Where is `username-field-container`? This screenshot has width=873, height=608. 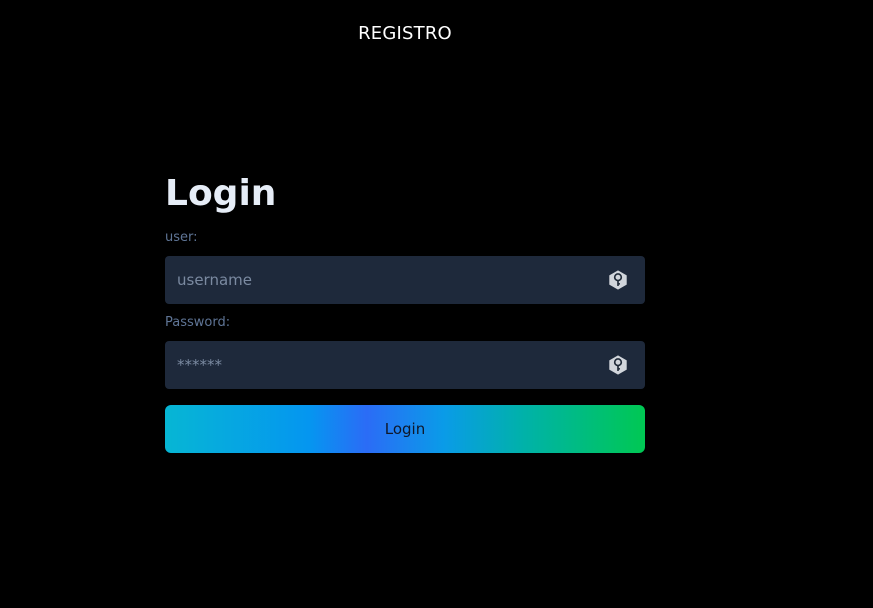
username-field-container is located at coordinates (405, 280).